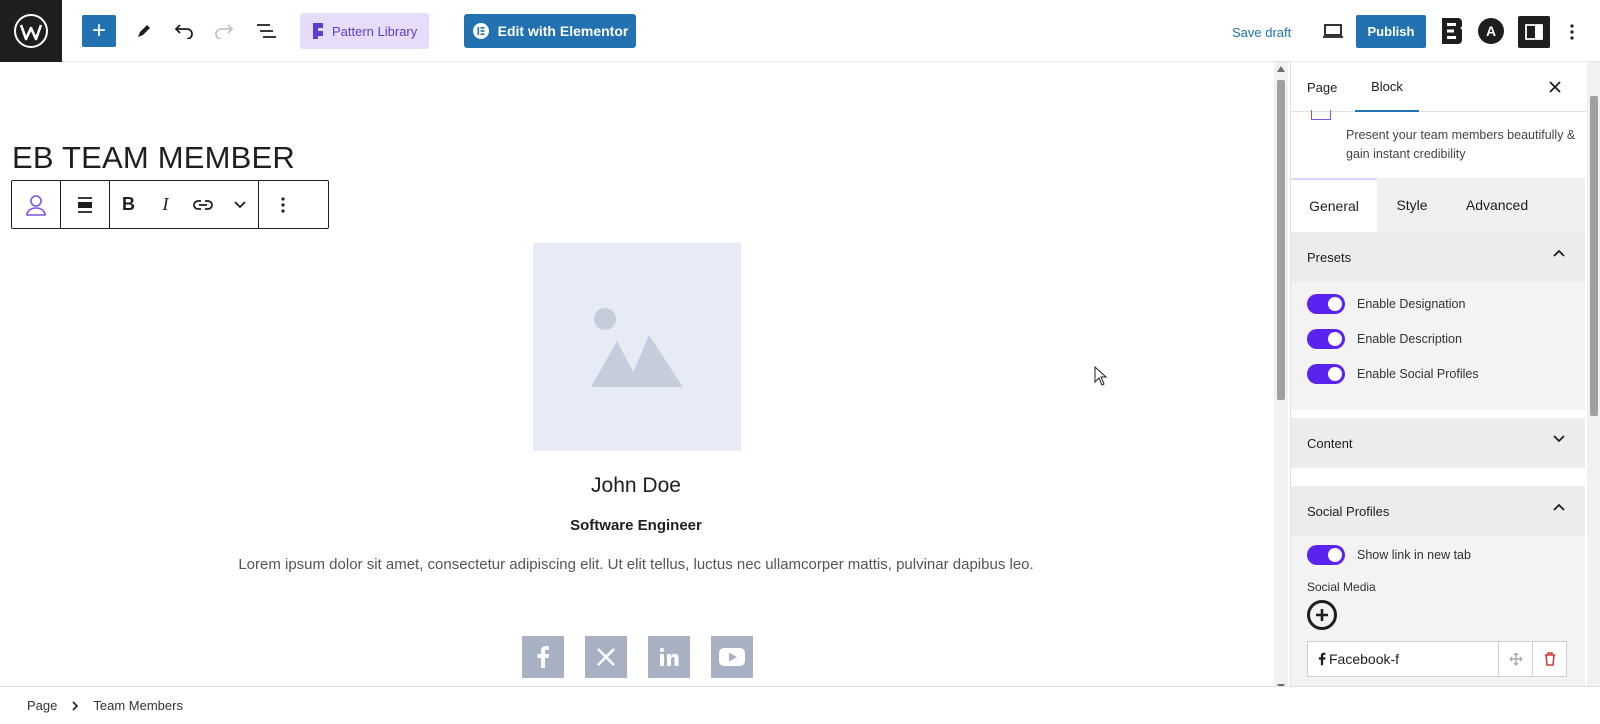 The width and height of the screenshot is (1600, 724). I want to click on essential-blocks-button, so click(1452, 31).